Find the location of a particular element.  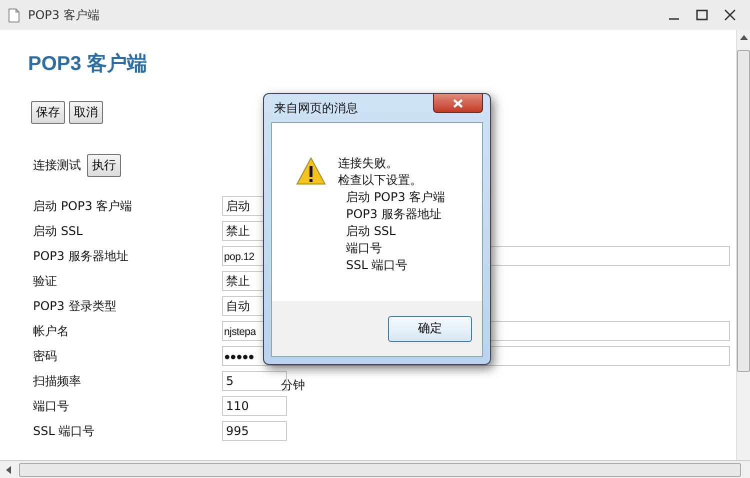

window-title: POP3 客户端 is located at coordinates (64, 15).